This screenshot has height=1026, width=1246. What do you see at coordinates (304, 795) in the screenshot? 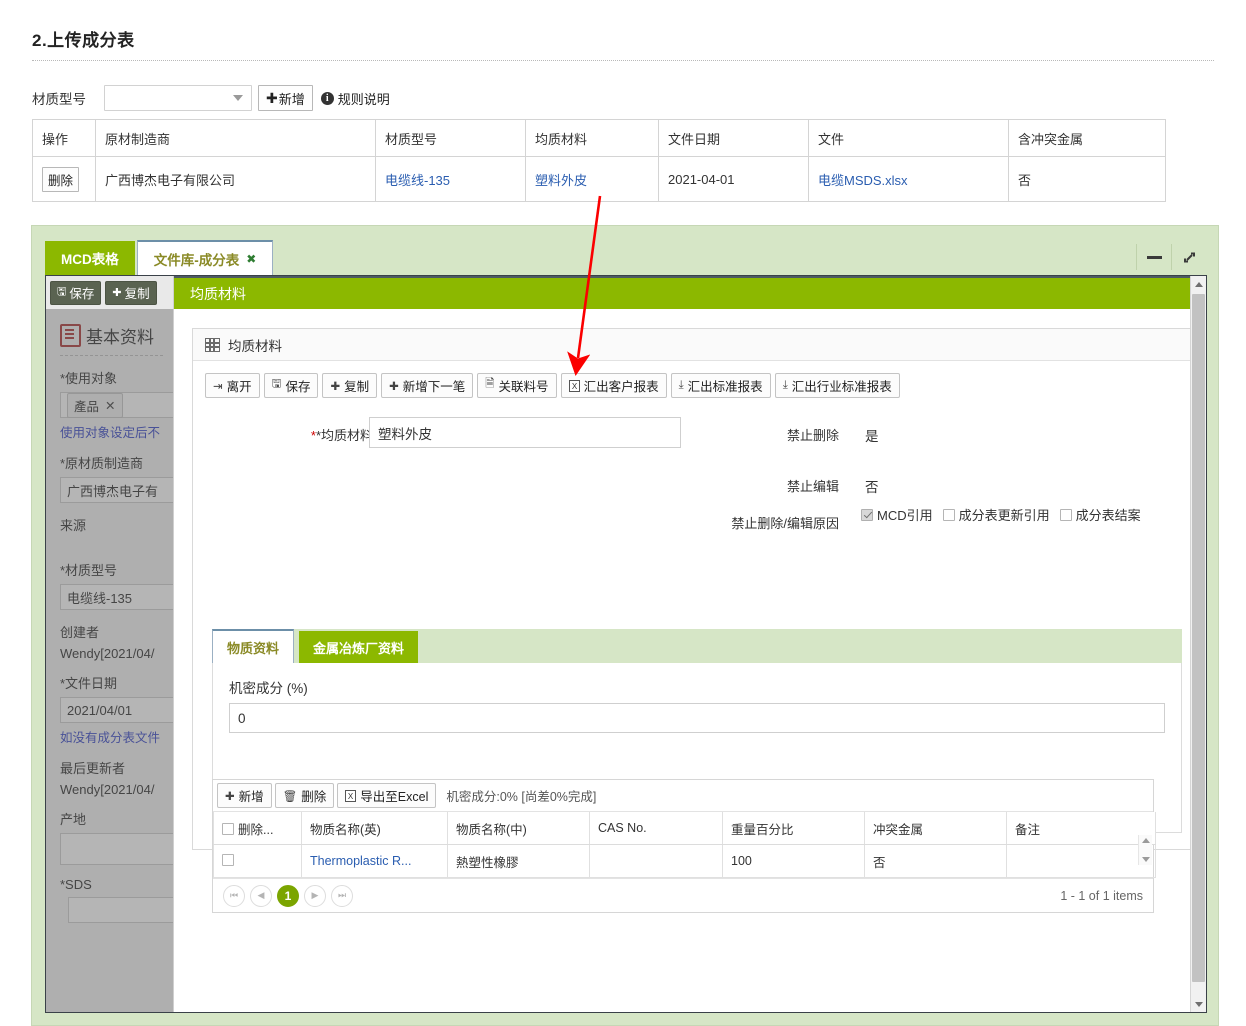
I see `grid-delete-button: 🗑 删除` at bounding box center [304, 795].